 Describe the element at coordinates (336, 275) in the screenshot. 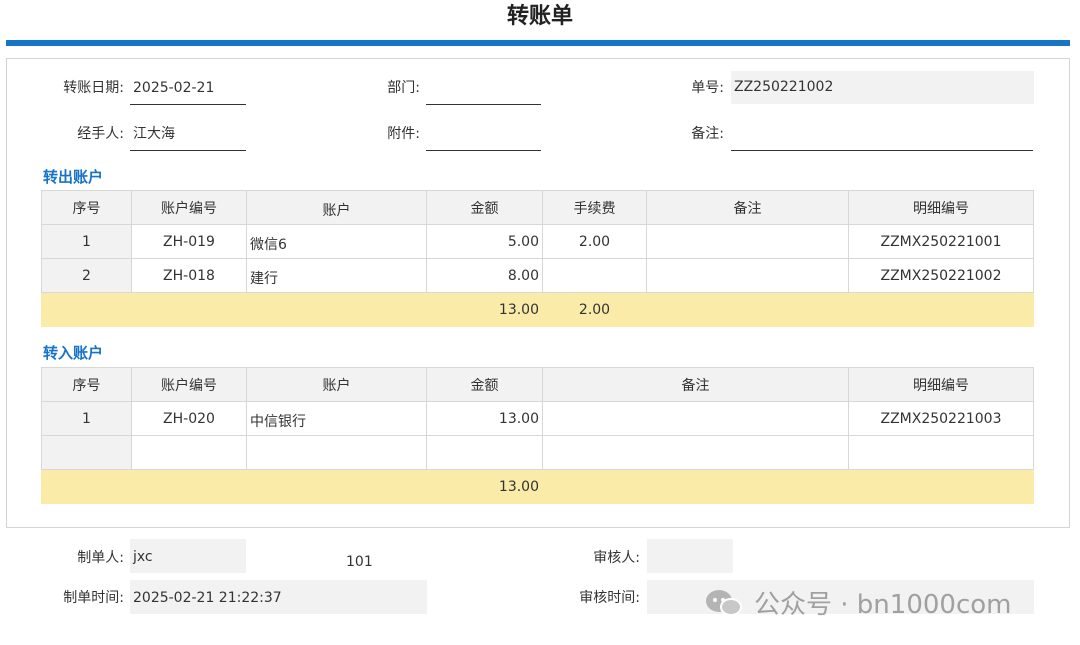

I see `account-cell: 建行` at that location.